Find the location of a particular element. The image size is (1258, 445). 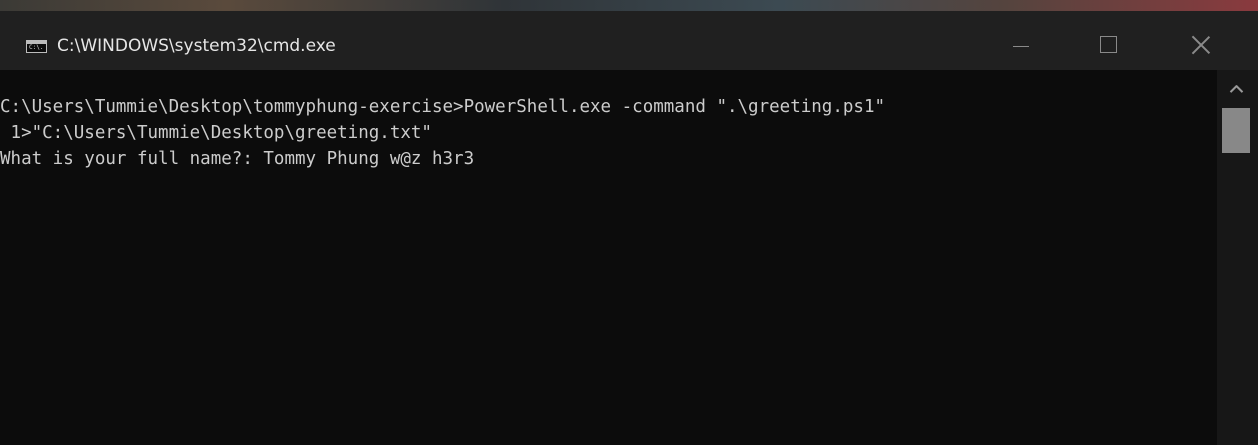

minimize-button is located at coordinates (1021, 46).